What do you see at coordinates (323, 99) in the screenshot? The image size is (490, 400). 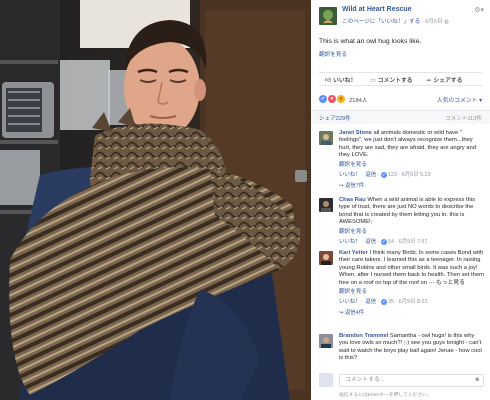 I see `like-reaction-icon: ✔` at bounding box center [323, 99].